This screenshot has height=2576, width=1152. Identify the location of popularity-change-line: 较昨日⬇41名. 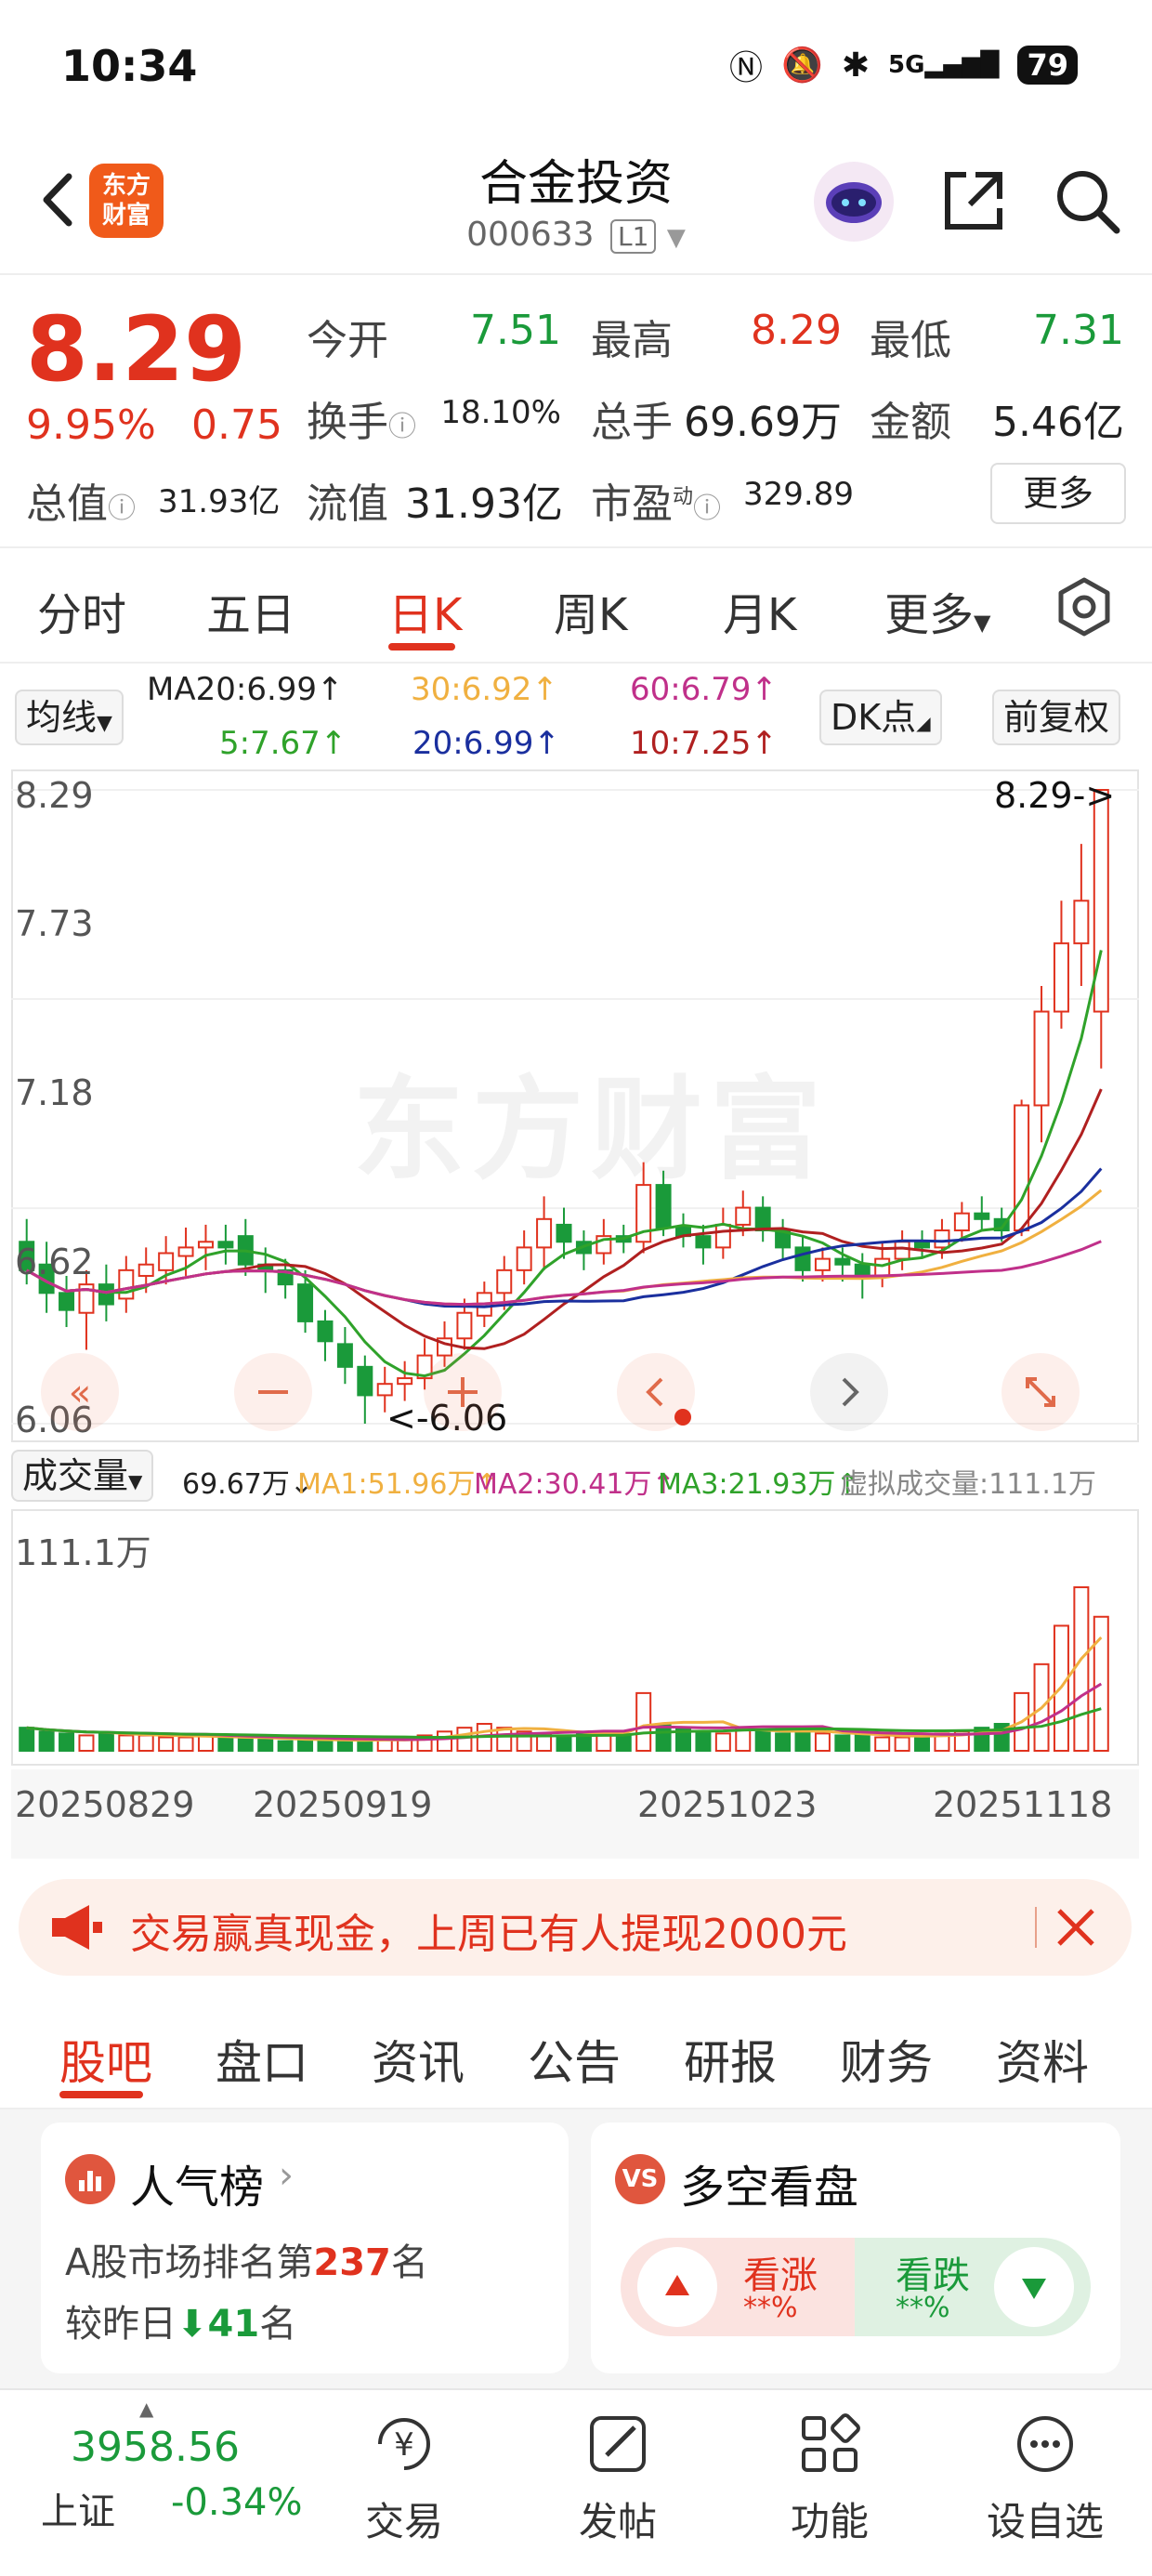
(181, 2324).